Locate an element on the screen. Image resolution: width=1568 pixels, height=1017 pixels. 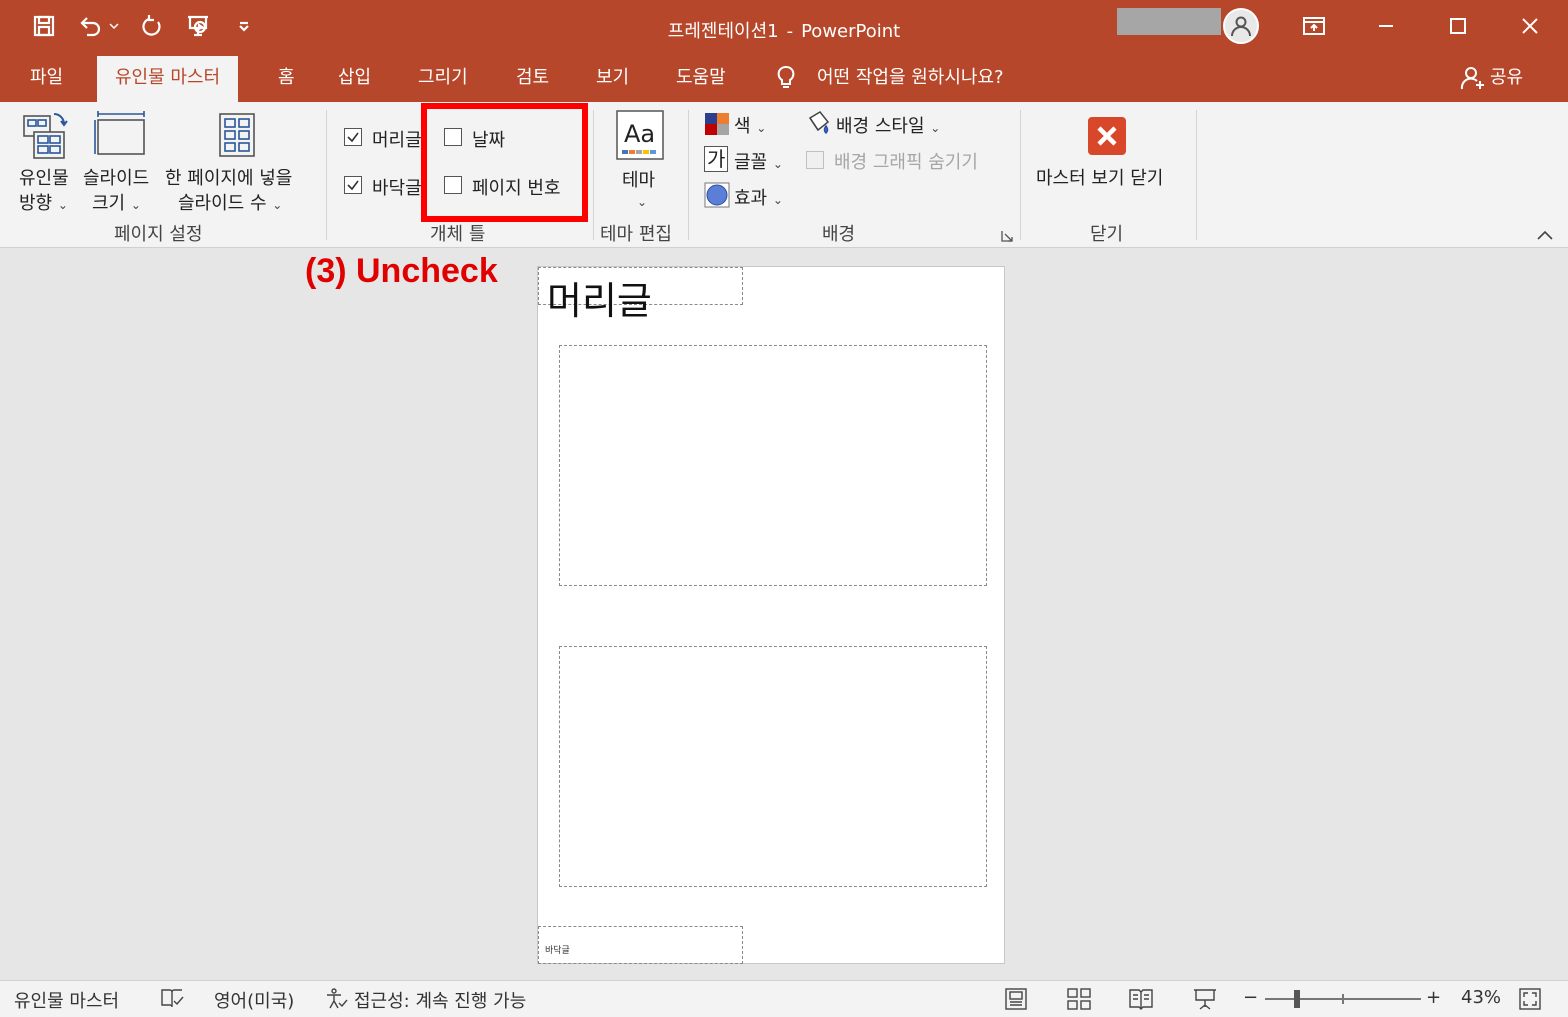
footer-checkbox-label: 바닥글 is located at coordinates (397, 187).